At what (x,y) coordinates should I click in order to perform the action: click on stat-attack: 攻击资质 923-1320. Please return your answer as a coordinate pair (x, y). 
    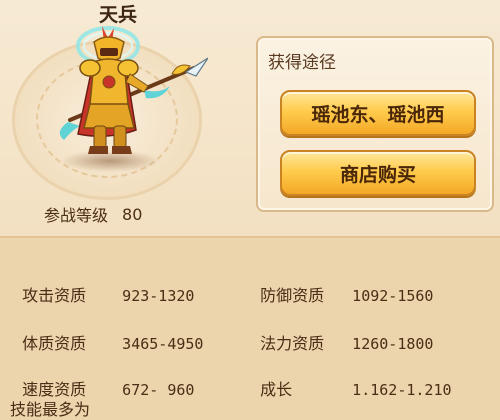
    Looking at the image, I should click on (103, 279).